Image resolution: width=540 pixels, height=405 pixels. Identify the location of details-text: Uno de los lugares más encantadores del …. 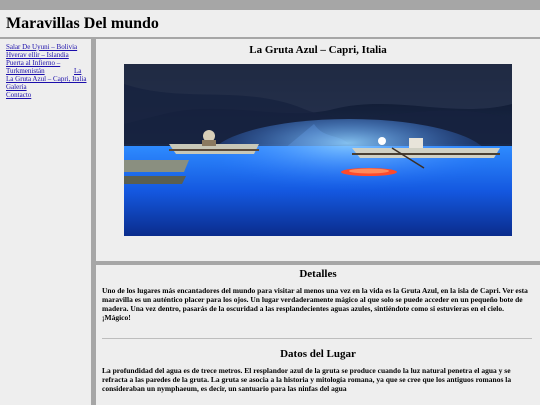
(315, 304).